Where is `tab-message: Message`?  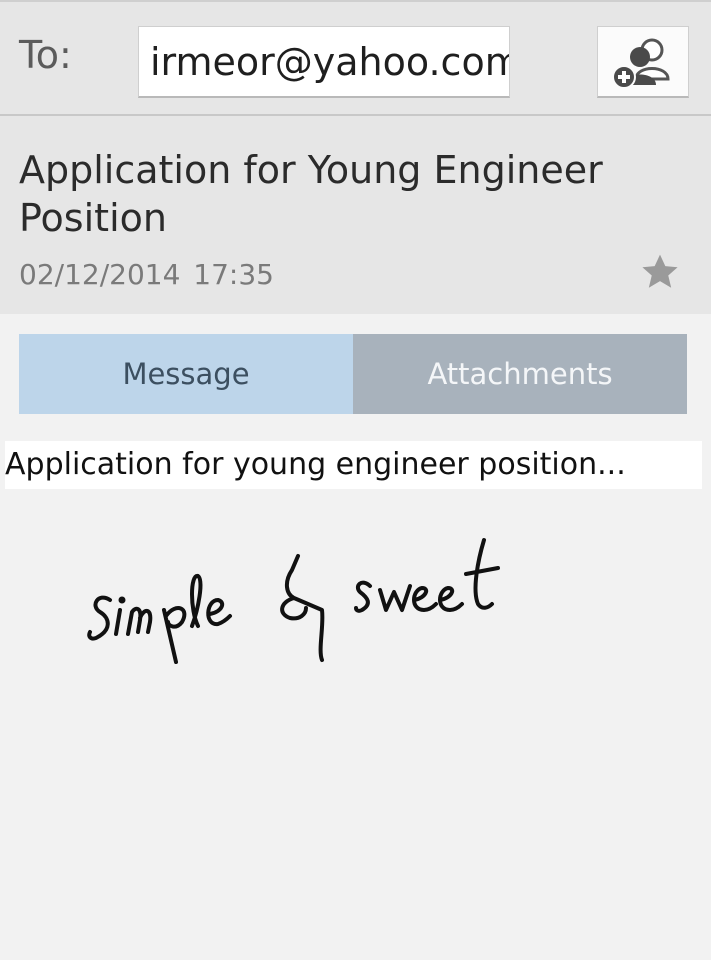 tab-message: Message is located at coordinates (186, 374).